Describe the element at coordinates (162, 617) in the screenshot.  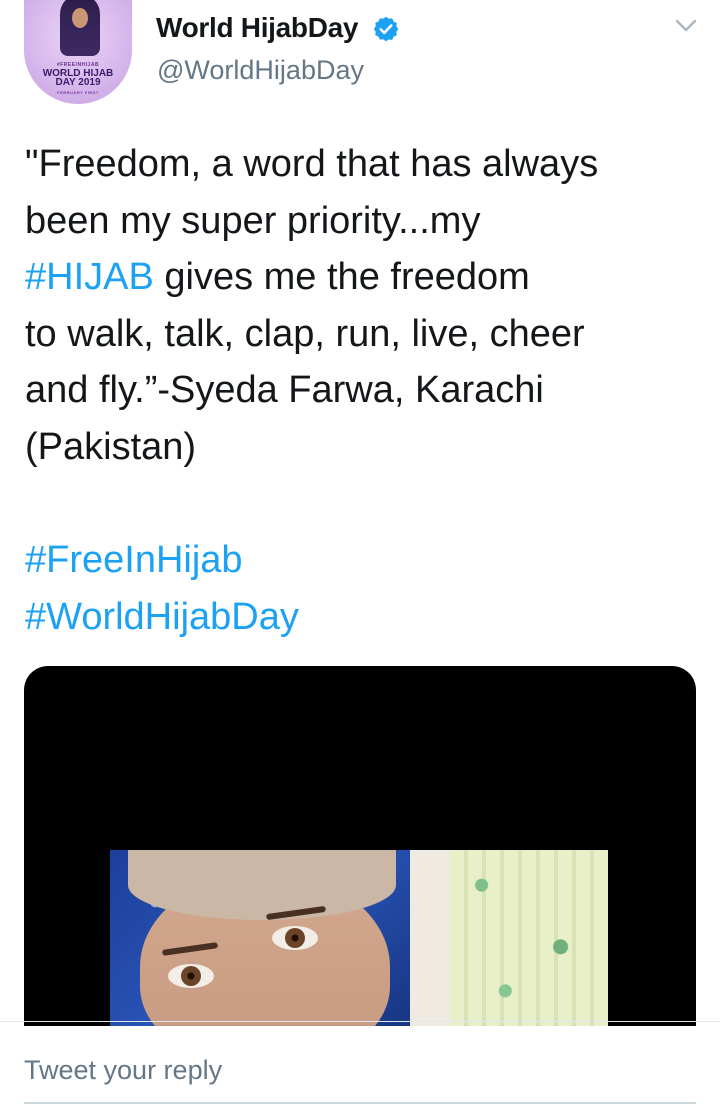
I see `hashtag-link: #WorldHijabDay` at that location.